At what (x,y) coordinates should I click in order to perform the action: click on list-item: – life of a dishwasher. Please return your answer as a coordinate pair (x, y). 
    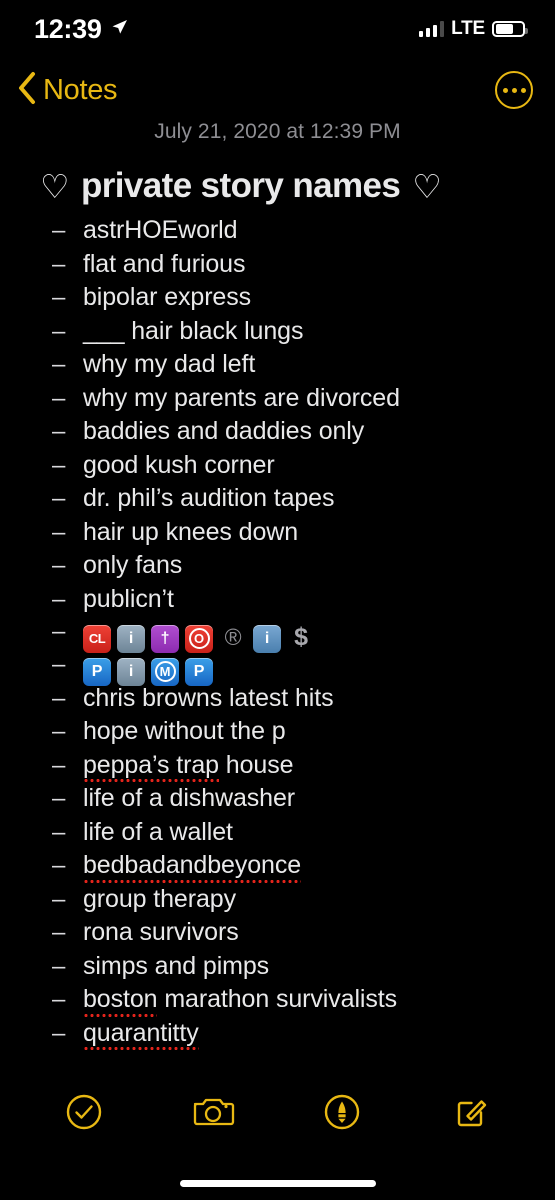
    Looking at the image, I should click on (277, 799).